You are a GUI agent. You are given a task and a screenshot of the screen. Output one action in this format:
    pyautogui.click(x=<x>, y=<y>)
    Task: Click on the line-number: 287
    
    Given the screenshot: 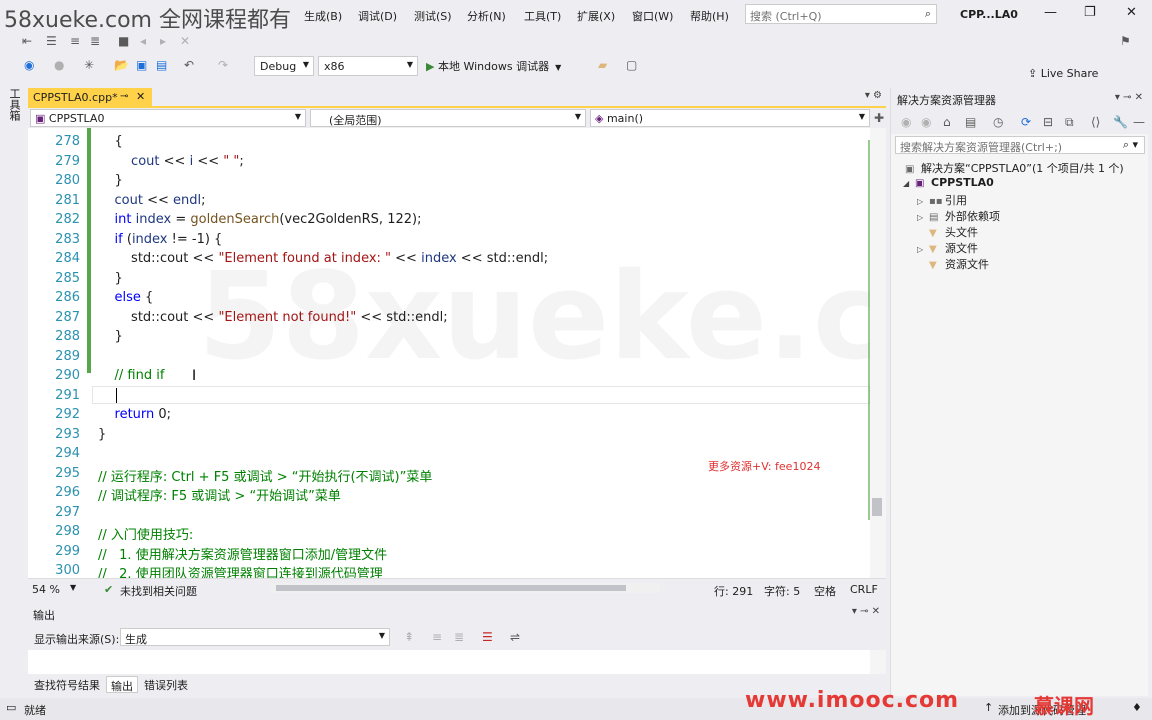 What is the action you would take?
    pyautogui.click(x=67, y=317)
    